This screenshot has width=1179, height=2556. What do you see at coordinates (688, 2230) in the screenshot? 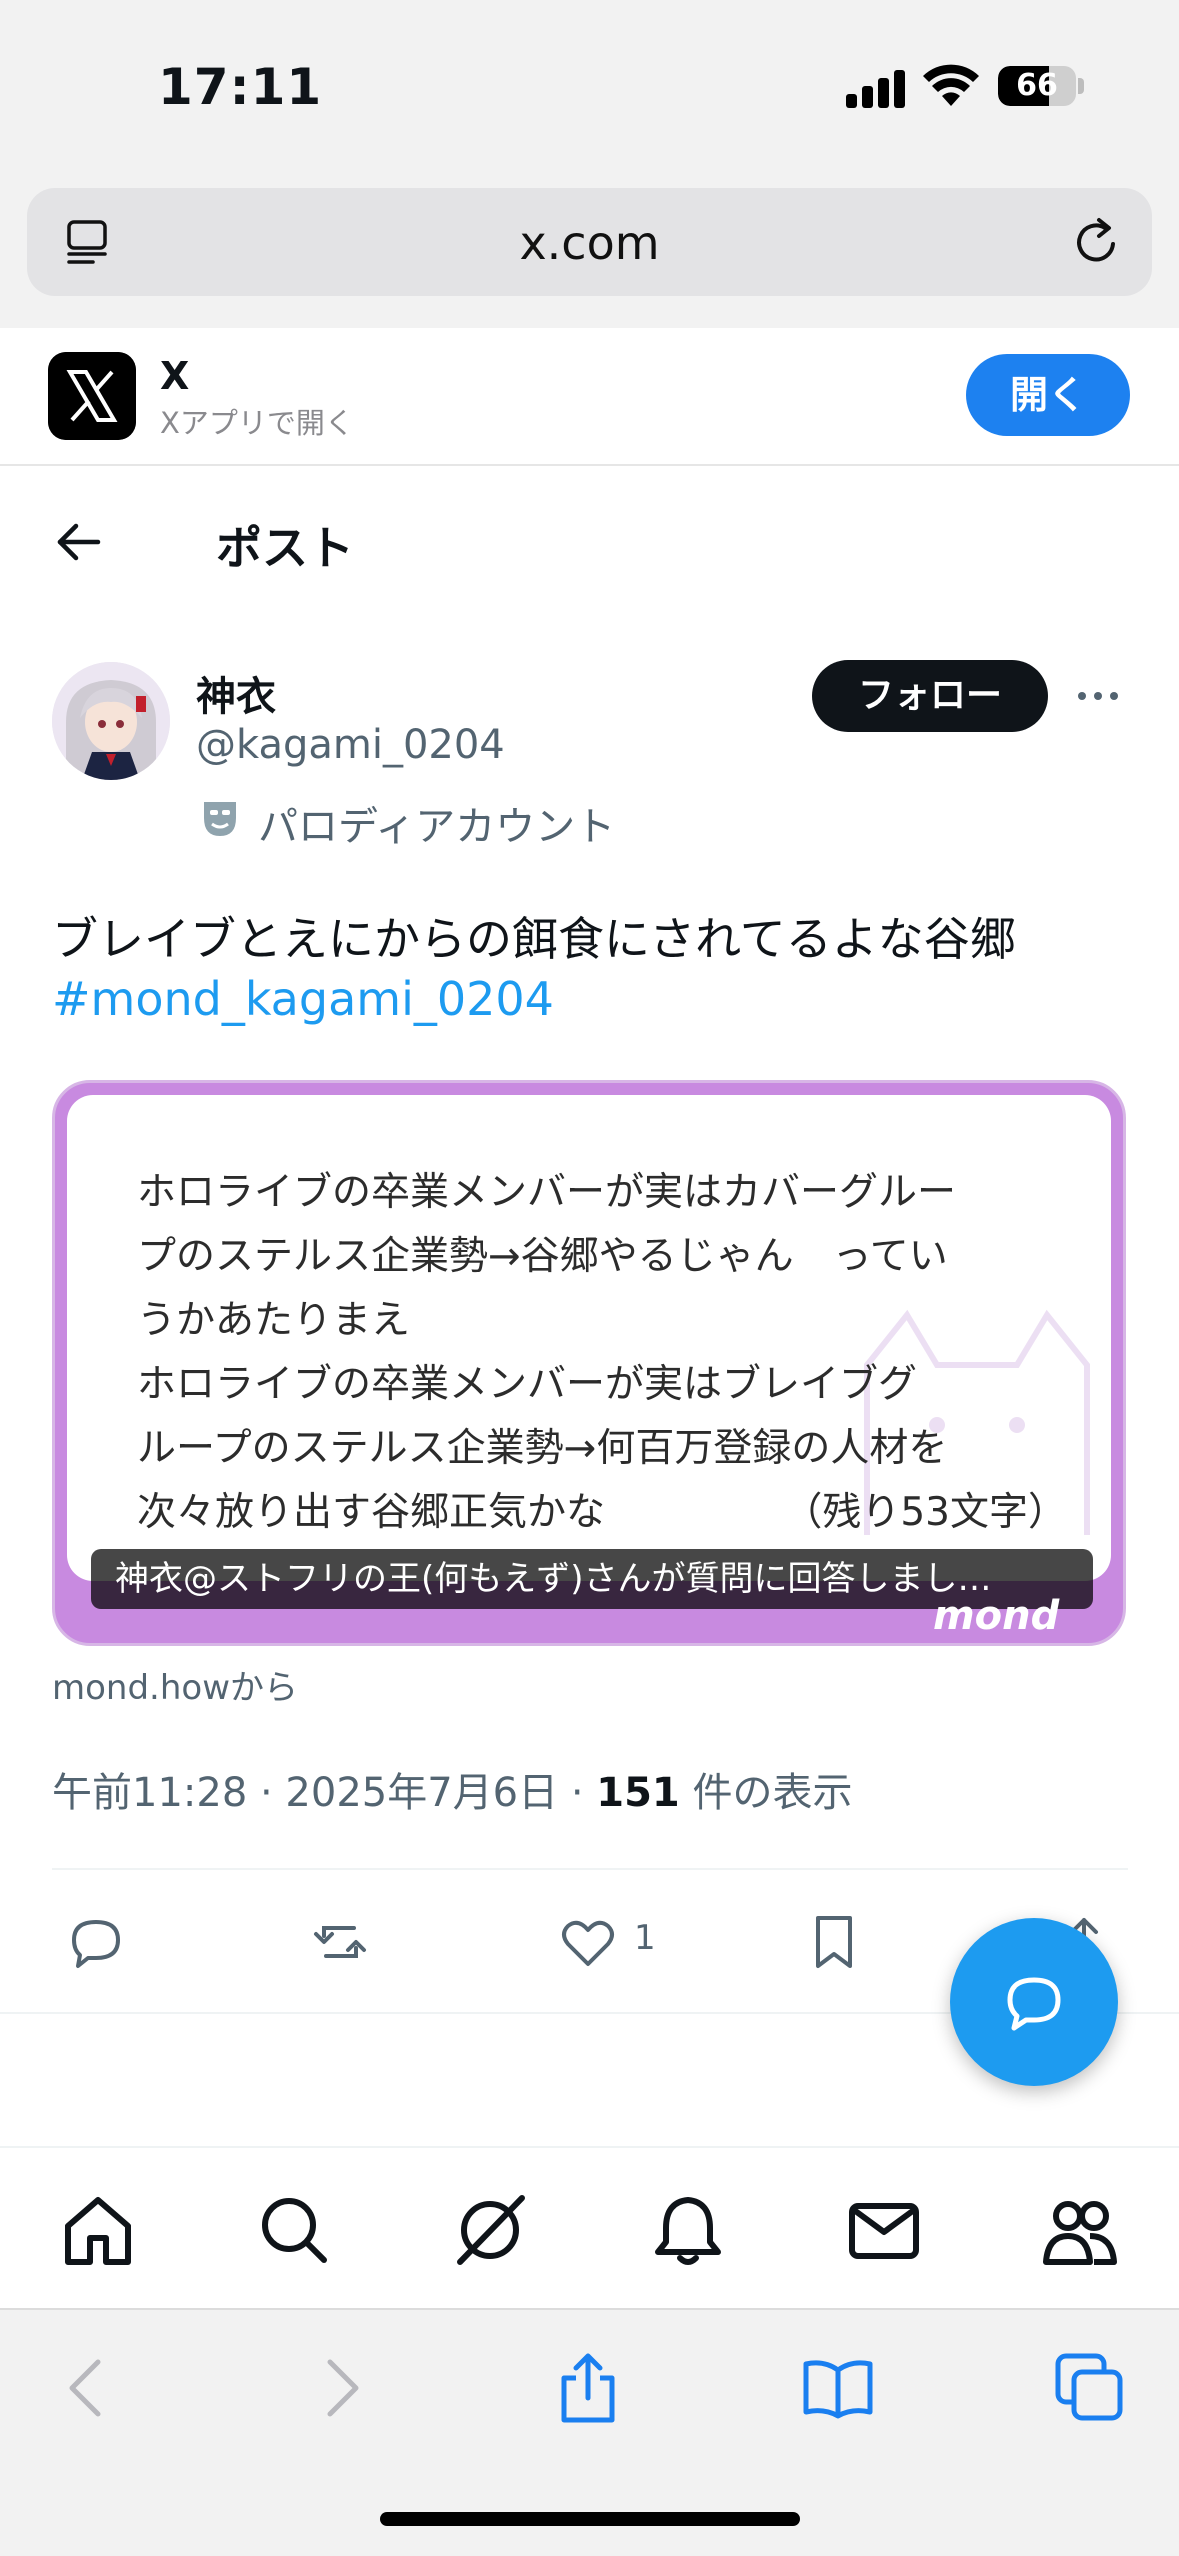
I see `notifications-icon` at bounding box center [688, 2230].